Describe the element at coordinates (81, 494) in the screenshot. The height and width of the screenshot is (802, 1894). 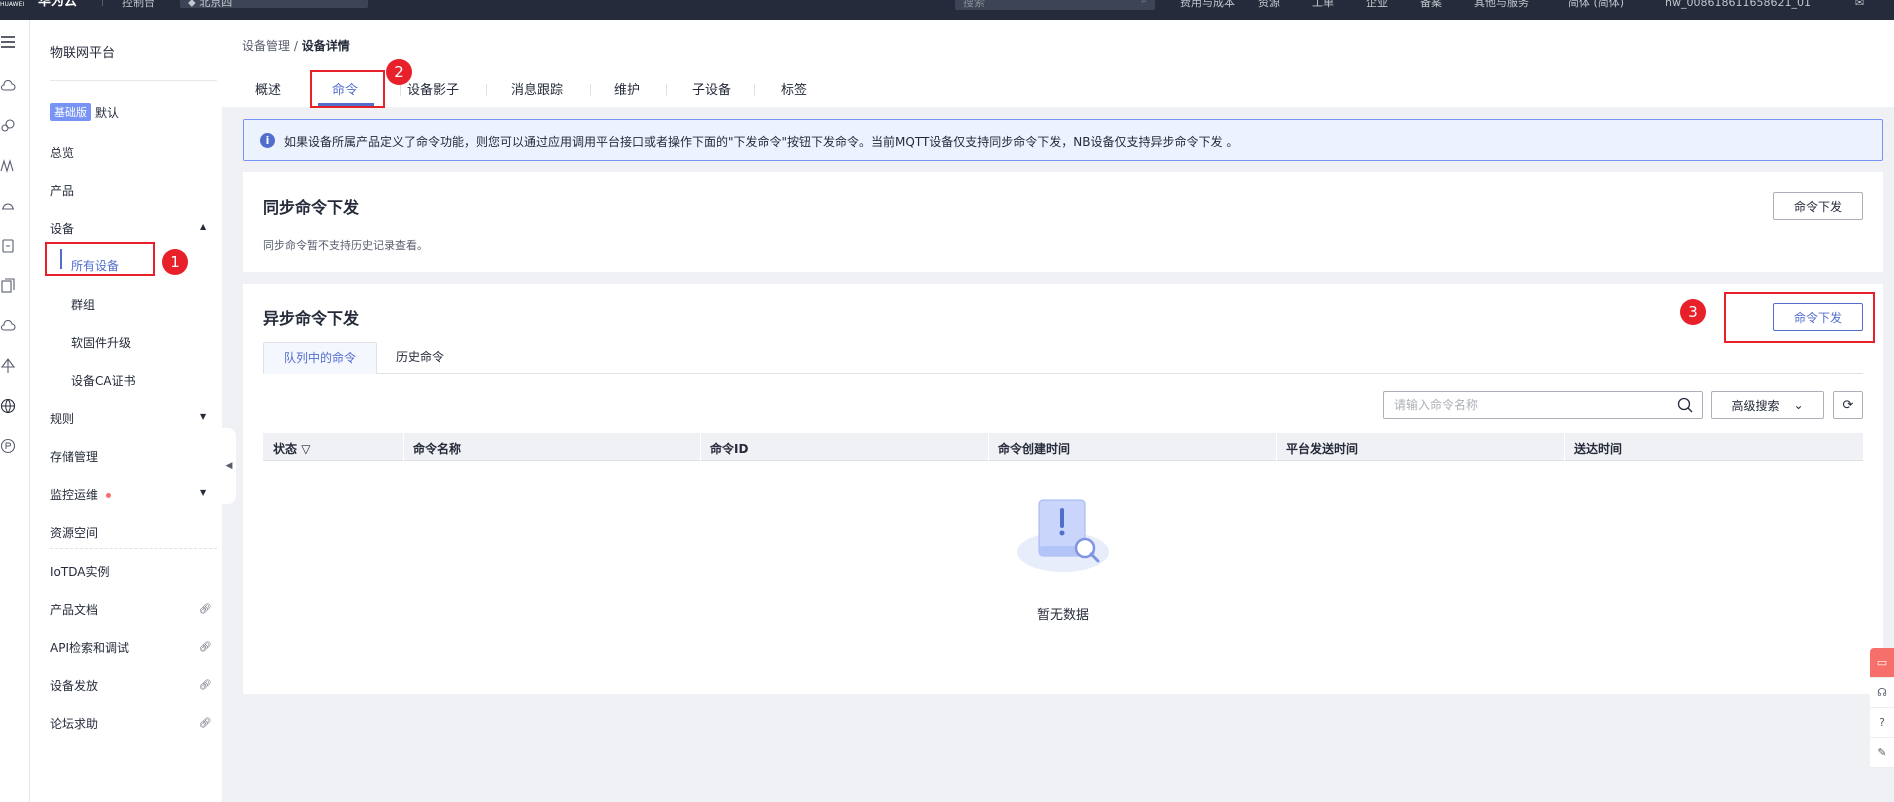
I see `nav-item-monitoring: 监控运维` at that location.